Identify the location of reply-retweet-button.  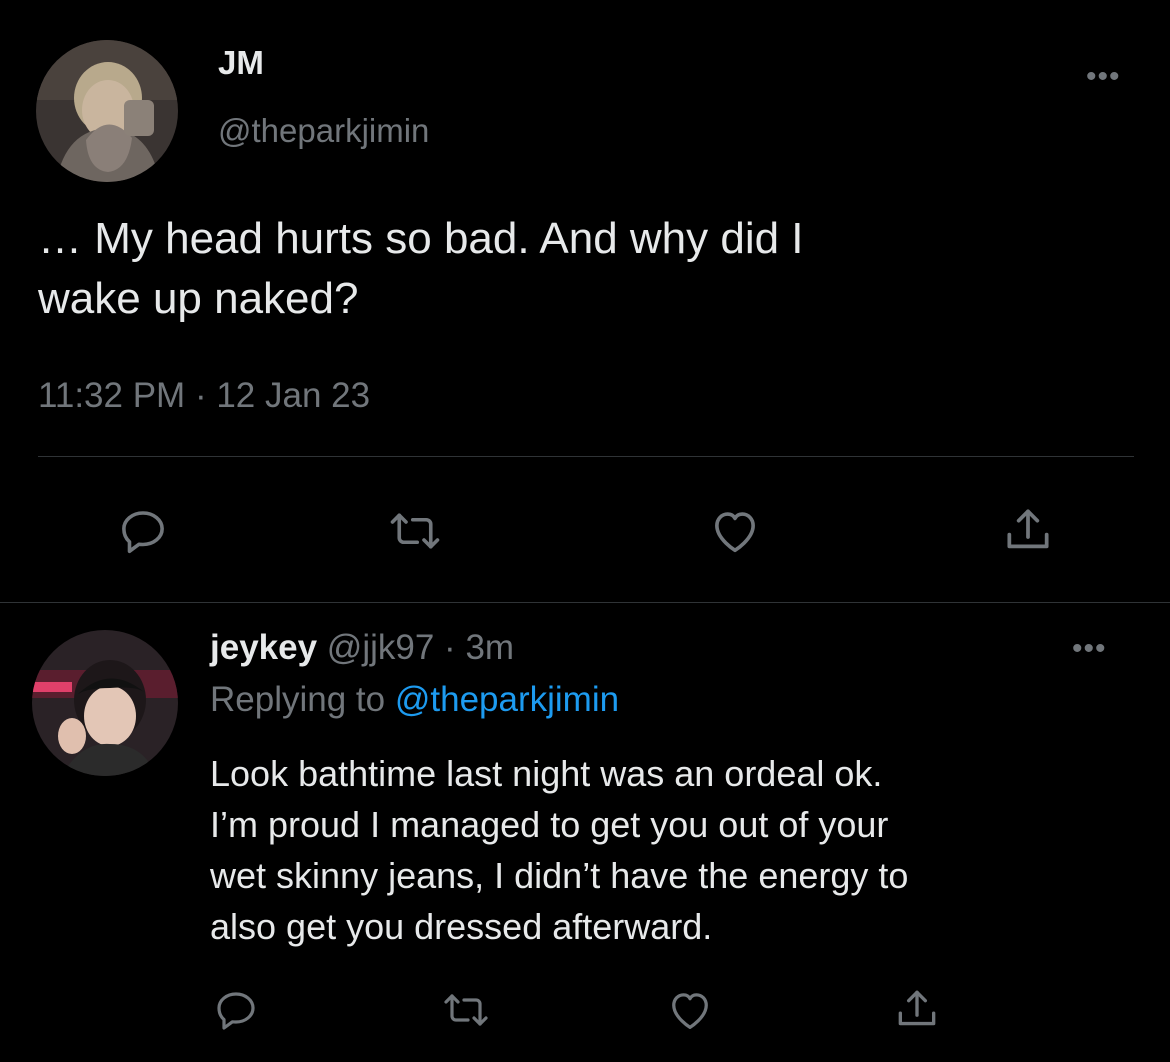
(466, 1010).